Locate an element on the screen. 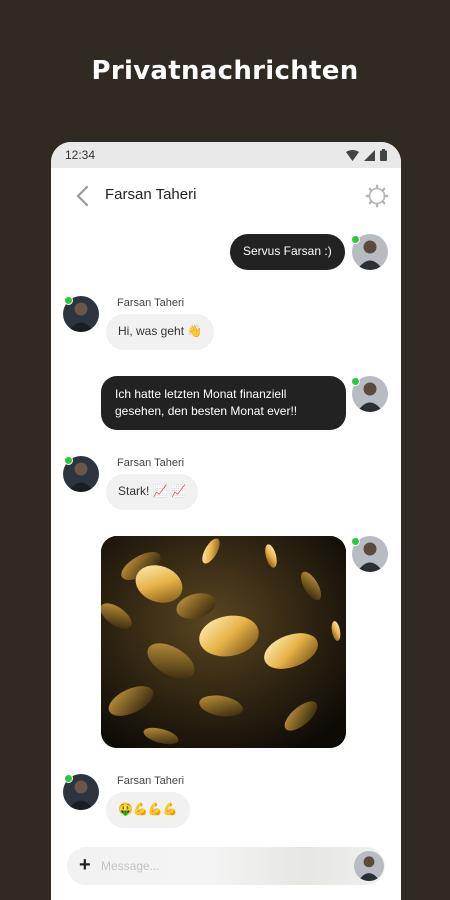  message-composer: + is located at coordinates (226, 866).